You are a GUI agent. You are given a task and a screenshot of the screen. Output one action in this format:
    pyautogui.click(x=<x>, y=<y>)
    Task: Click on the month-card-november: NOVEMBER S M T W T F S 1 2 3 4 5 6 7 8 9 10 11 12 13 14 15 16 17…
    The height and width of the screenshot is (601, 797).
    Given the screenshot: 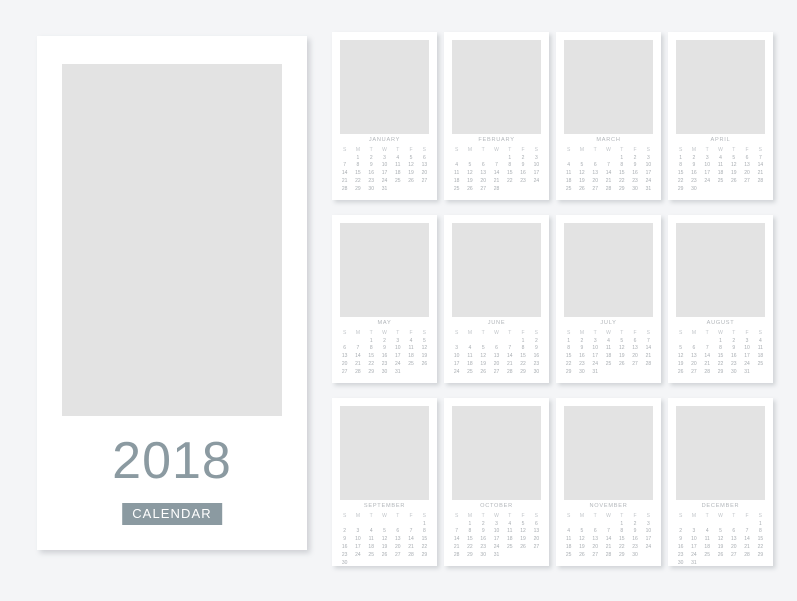 What is the action you would take?
    pyautogui.click(x=608, y=482)
    